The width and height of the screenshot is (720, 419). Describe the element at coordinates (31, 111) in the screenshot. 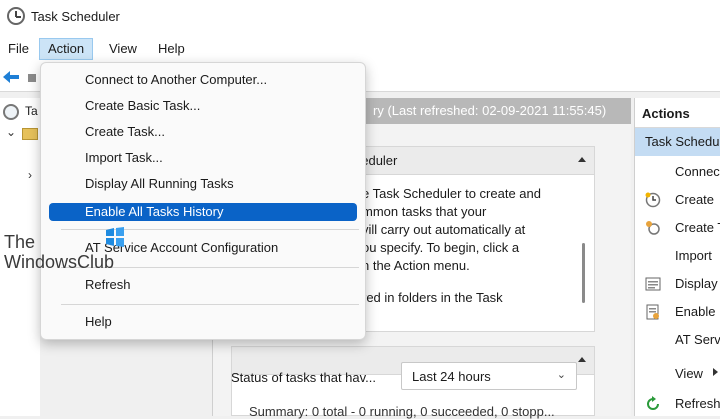

I see `tree-root-label: Ta` at that location.